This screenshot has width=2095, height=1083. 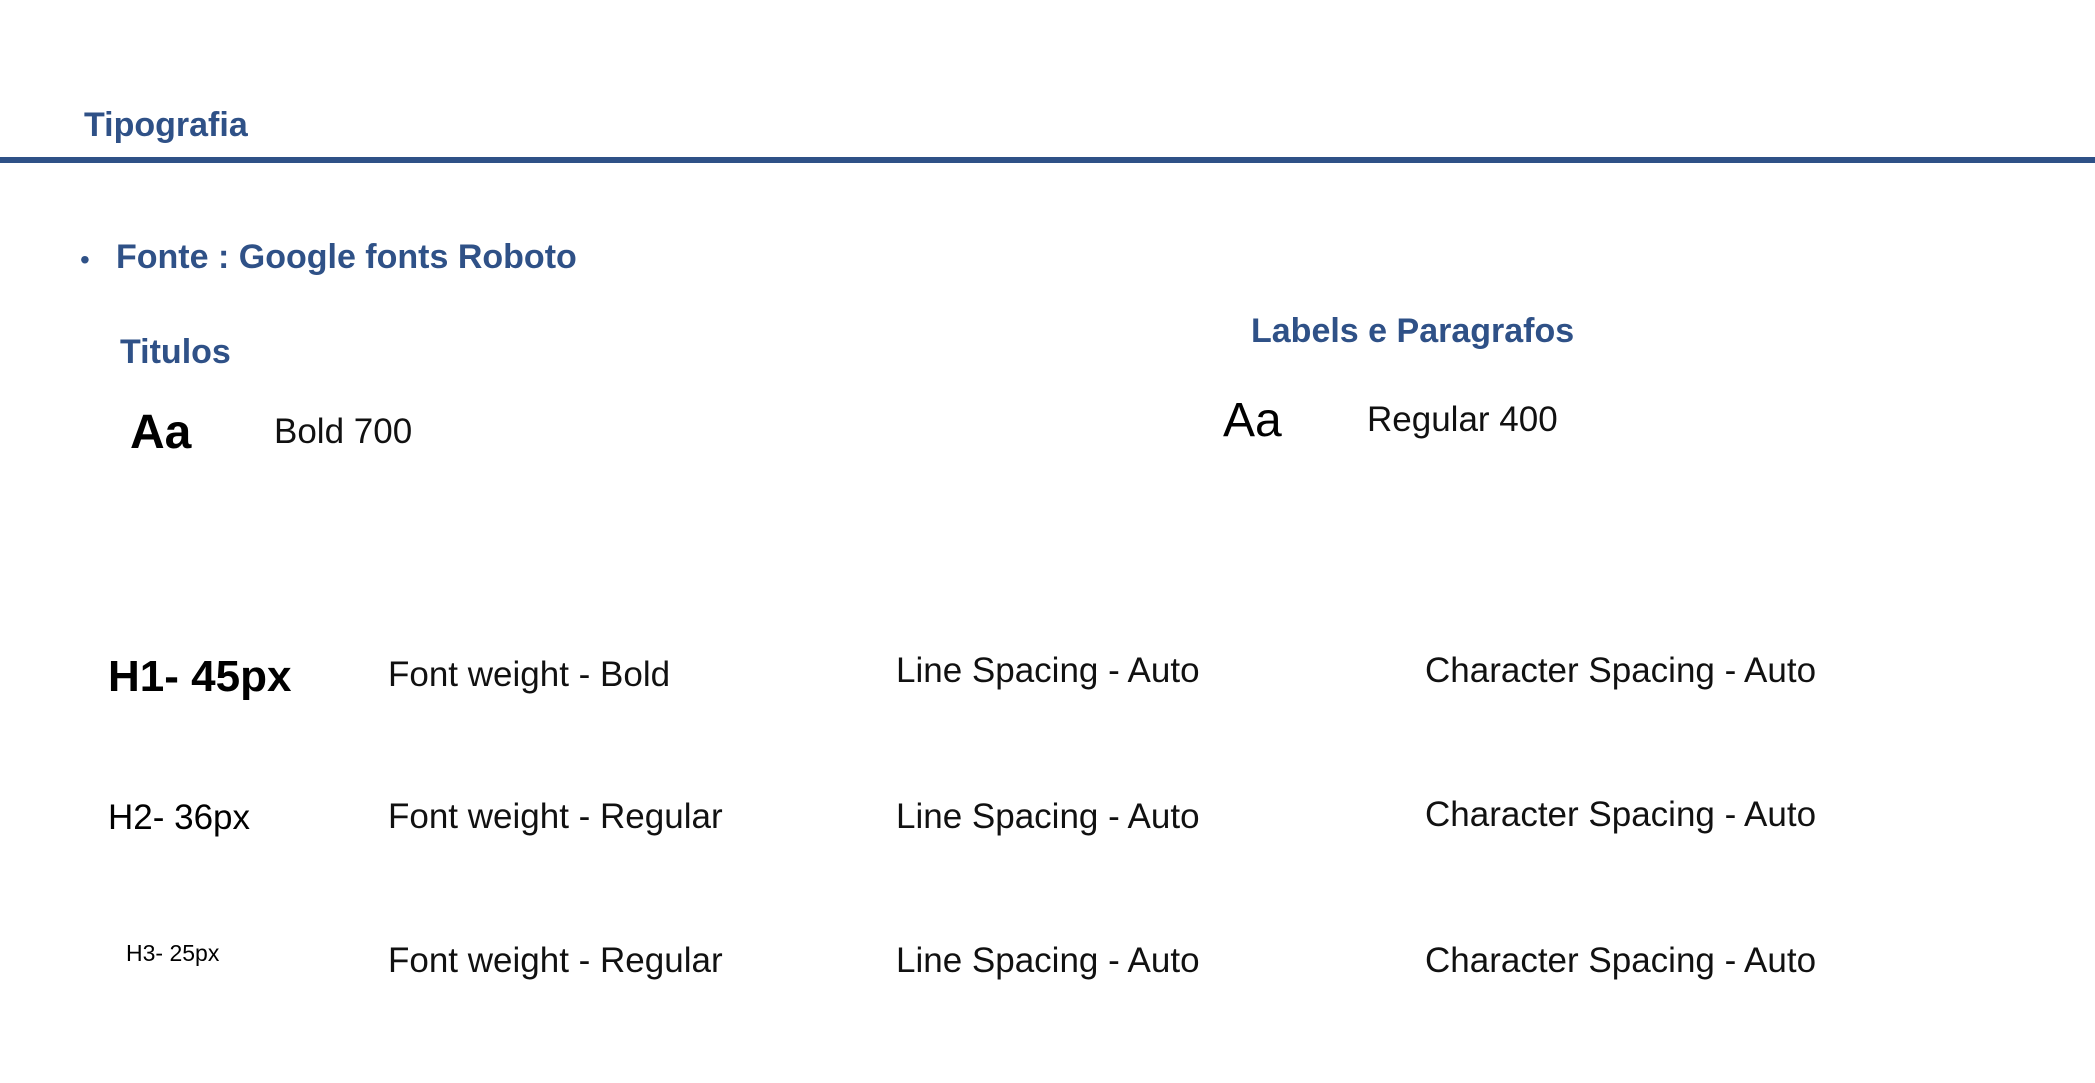 I want to click on h1-font-weight: Font weight - Bold, so click(x=529, y=674).